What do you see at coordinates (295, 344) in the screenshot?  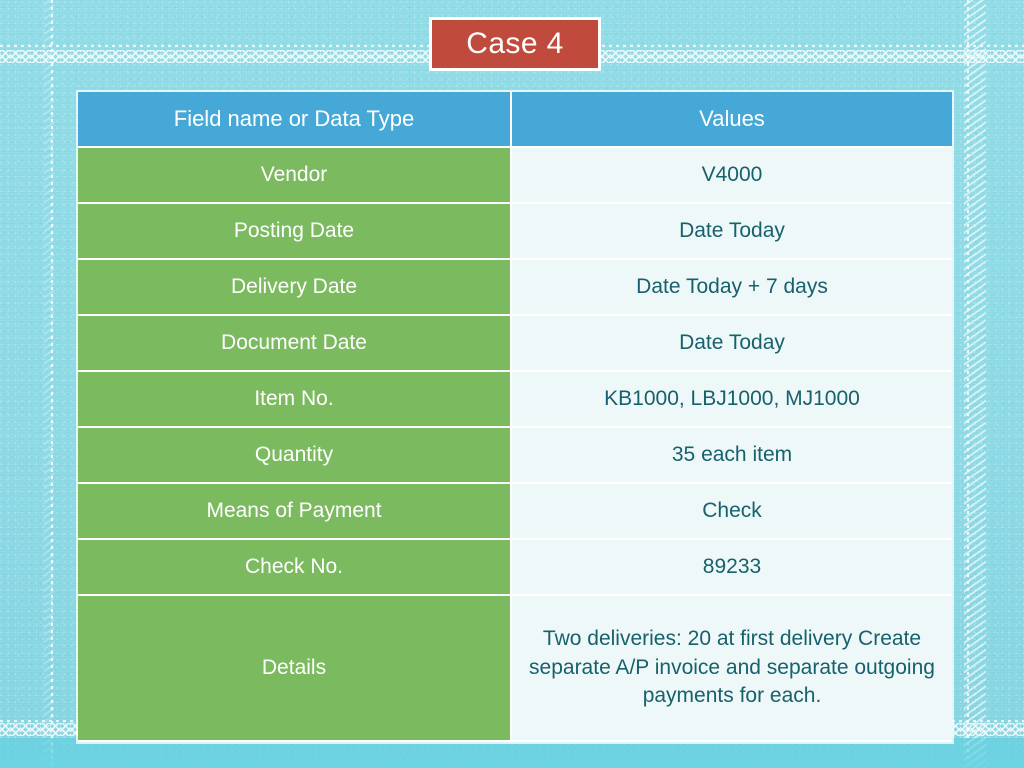 I see `cell-field-name: Document Date` at bounding box center [295, 344].